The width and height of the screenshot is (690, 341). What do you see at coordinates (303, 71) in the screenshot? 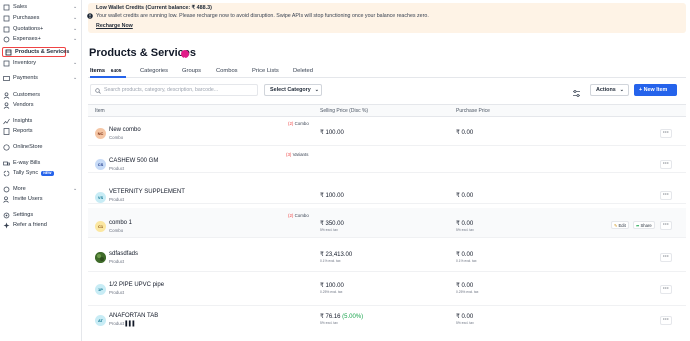
I see `tab-deleted: Deleted` at bounding box center [303, 71].